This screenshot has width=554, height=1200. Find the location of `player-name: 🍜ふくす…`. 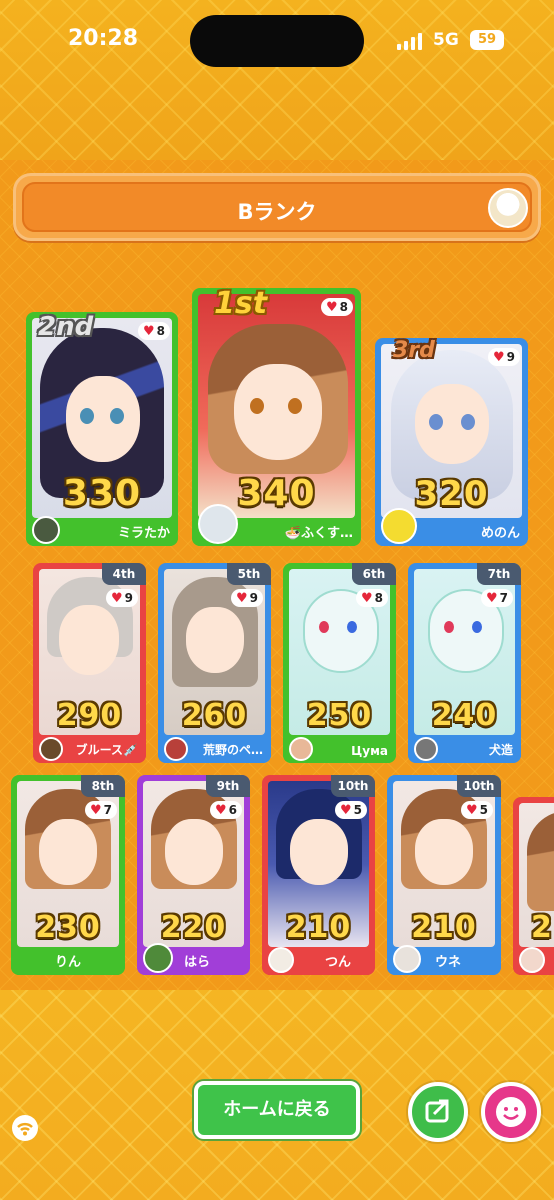

player-name: 🍜ふくす… is located at coordinates (318, 533).